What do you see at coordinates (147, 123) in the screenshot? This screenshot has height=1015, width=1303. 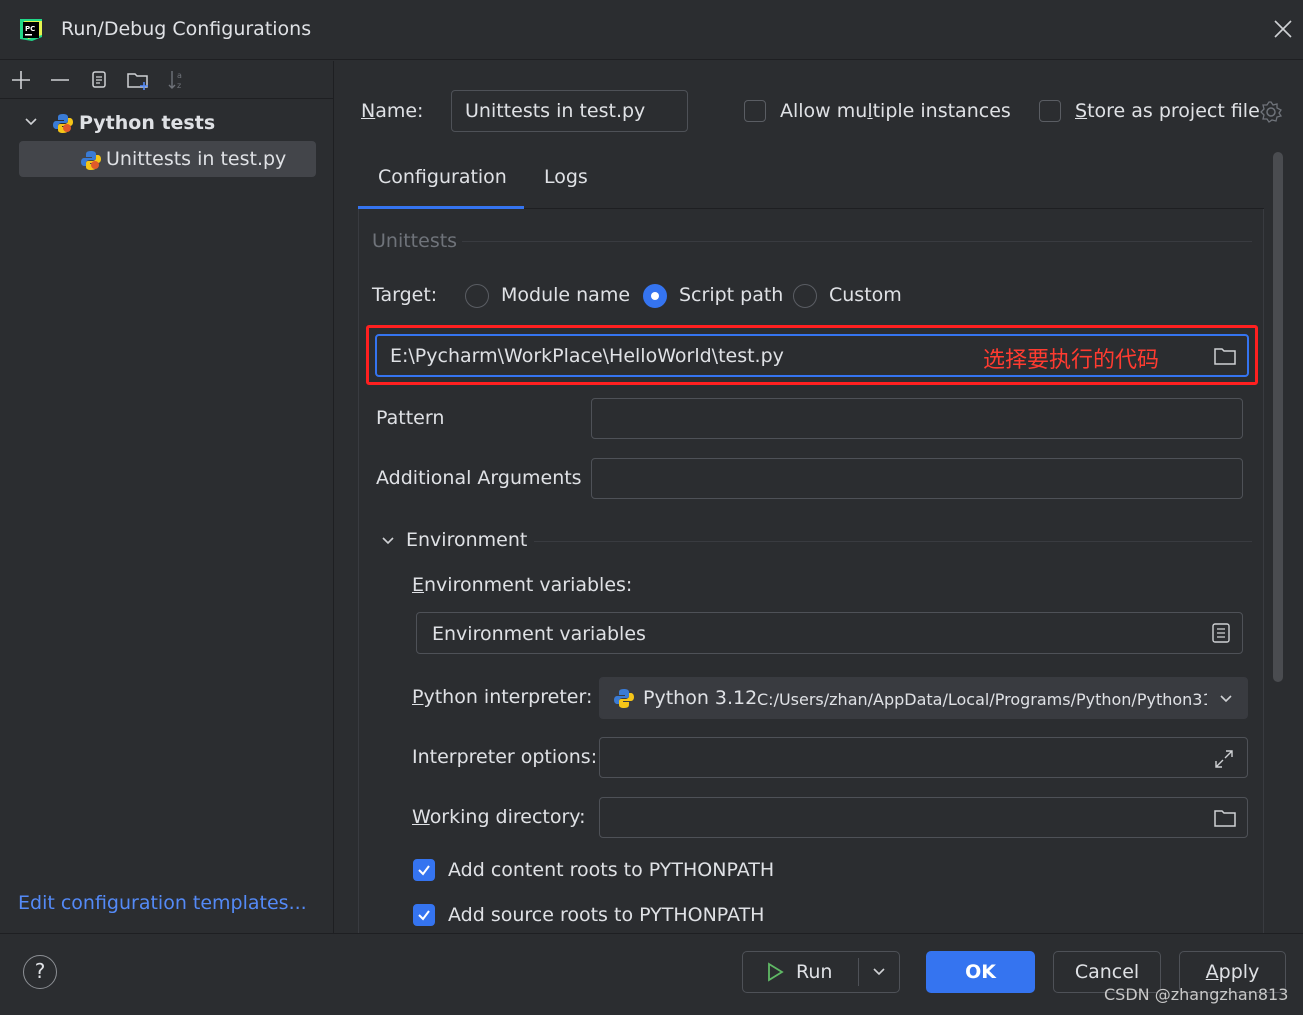 I see `tree-parent-label: Python tests` at bounding box center [147, 123].